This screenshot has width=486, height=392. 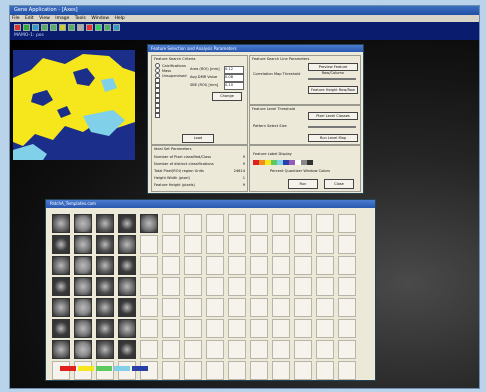 I want to click on area-field: 0.12, so click(x=234, y=70).